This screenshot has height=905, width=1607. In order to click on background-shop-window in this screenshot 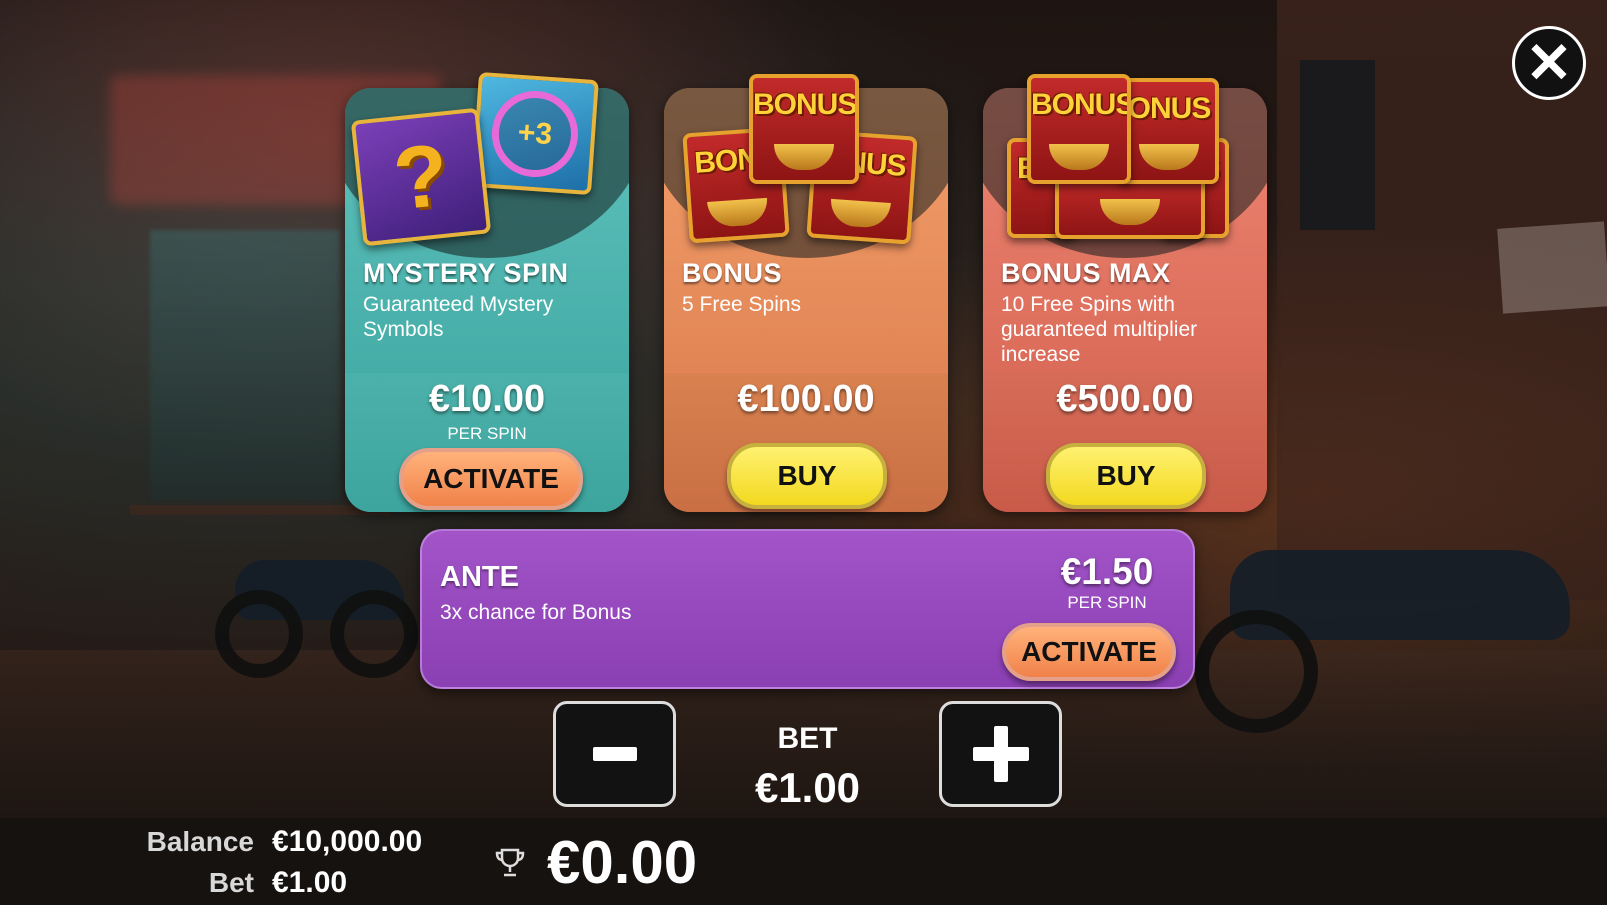, I will do `click(245, 365)`.